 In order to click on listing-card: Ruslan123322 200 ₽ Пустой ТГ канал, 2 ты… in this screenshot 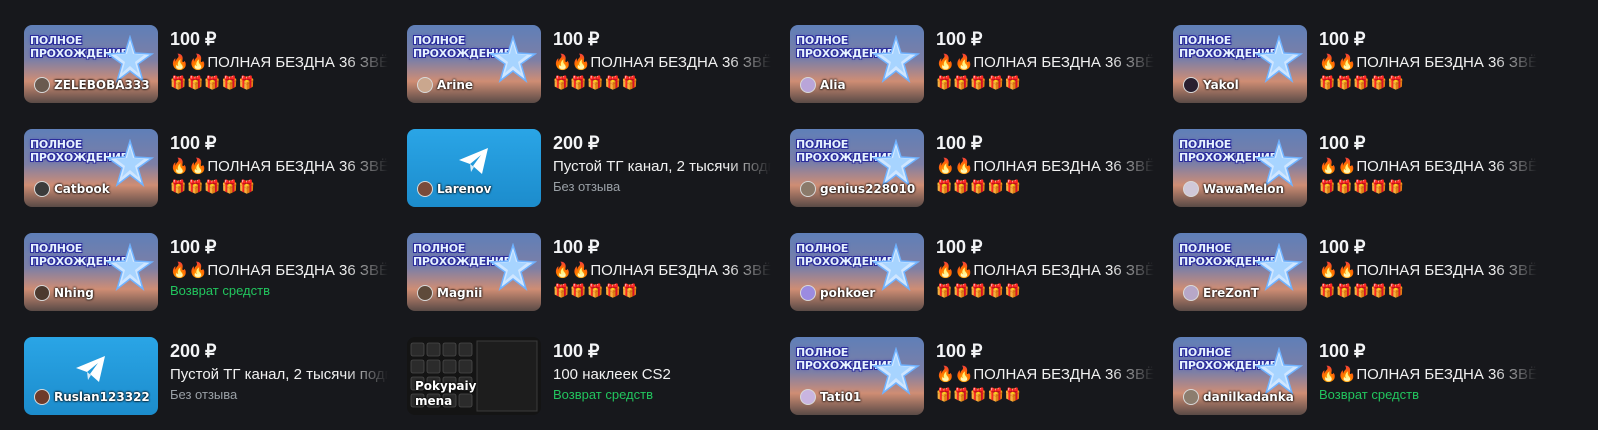, I will do `click(207, 376)`.